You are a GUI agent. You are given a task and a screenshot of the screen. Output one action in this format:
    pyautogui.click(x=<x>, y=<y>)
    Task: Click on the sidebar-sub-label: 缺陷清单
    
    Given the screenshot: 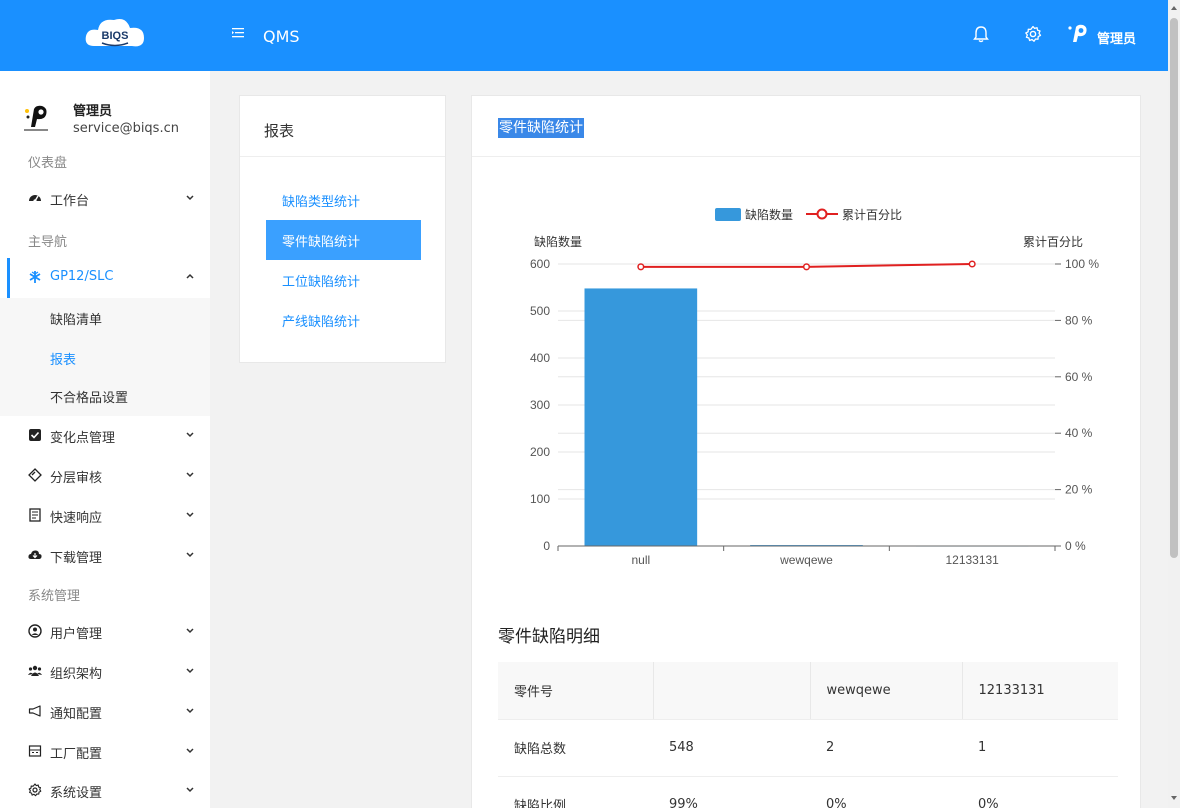 What is the action you would take?
    pyautogui.click(x=76, y=320)
    